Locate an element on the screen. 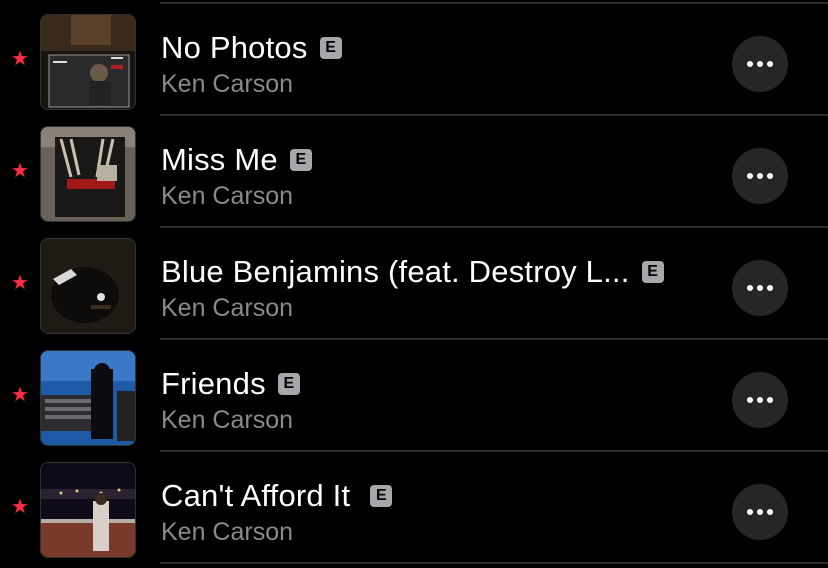 The image size is (828, 568). track-title: Can't Afford It is located at coordinates (256, 495).